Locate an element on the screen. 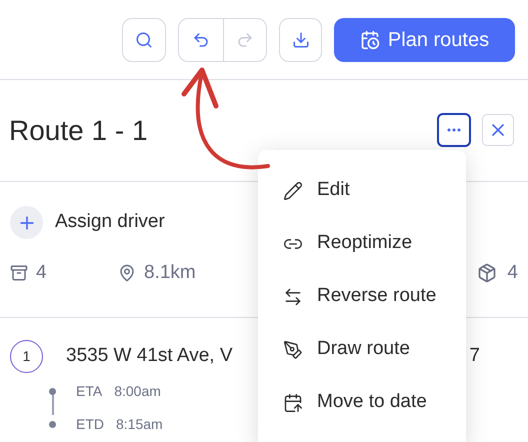 This screenshot has height=442, width=528. close-button is located at coordinates (498, 130).